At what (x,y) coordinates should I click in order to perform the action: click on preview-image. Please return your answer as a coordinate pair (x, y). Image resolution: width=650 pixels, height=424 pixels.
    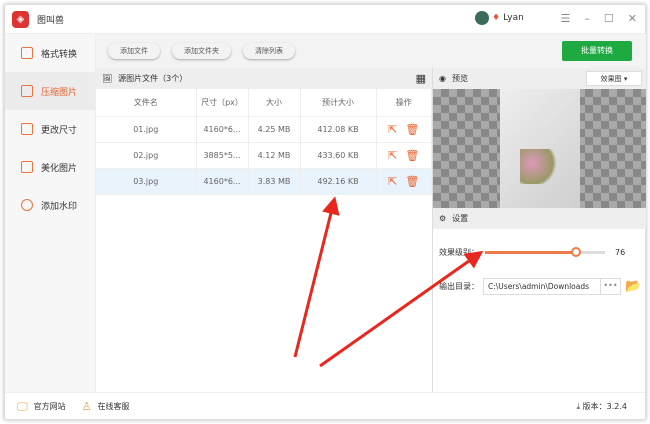
    Looking at the image, I should click on (539, 148).